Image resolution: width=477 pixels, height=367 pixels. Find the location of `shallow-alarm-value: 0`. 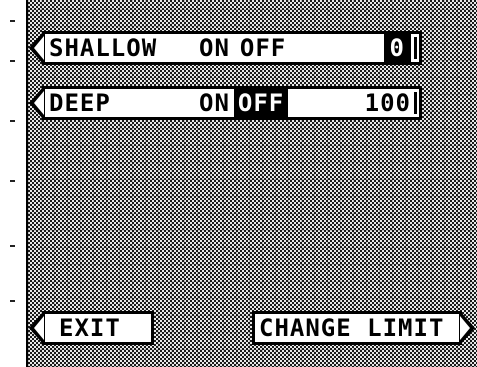

shallow-alarm-value: 0 is located at coordinates (397, 48).